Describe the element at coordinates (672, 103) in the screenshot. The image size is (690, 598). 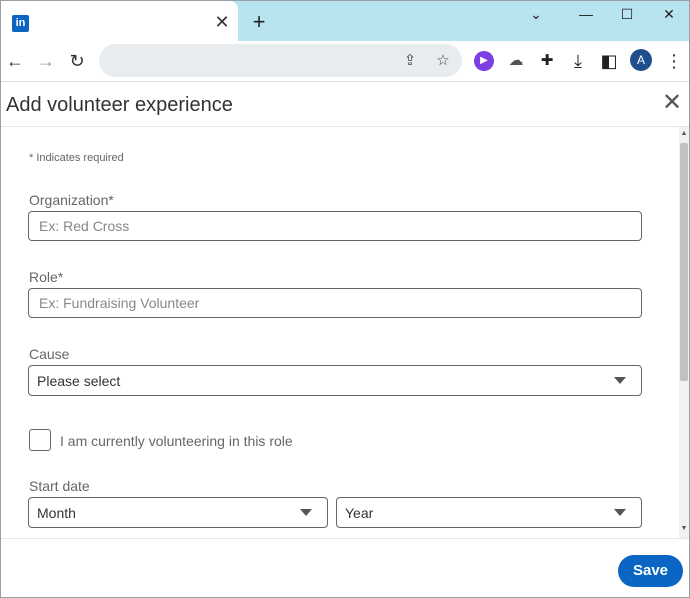
I see `close-icon: ✕` at that location.